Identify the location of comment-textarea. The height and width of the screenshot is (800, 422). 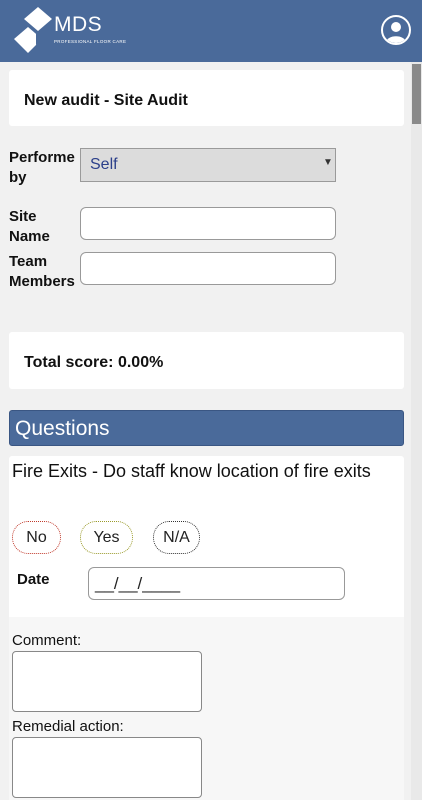
(107, 681).